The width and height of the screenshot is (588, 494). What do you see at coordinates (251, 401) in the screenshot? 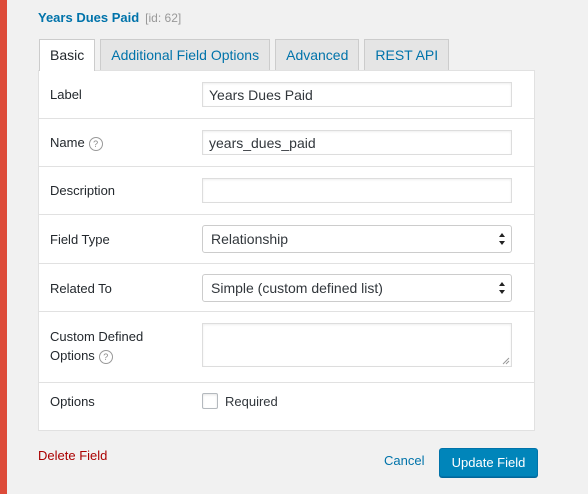
I see `required-label: Required` at bounding box center [251, 401].